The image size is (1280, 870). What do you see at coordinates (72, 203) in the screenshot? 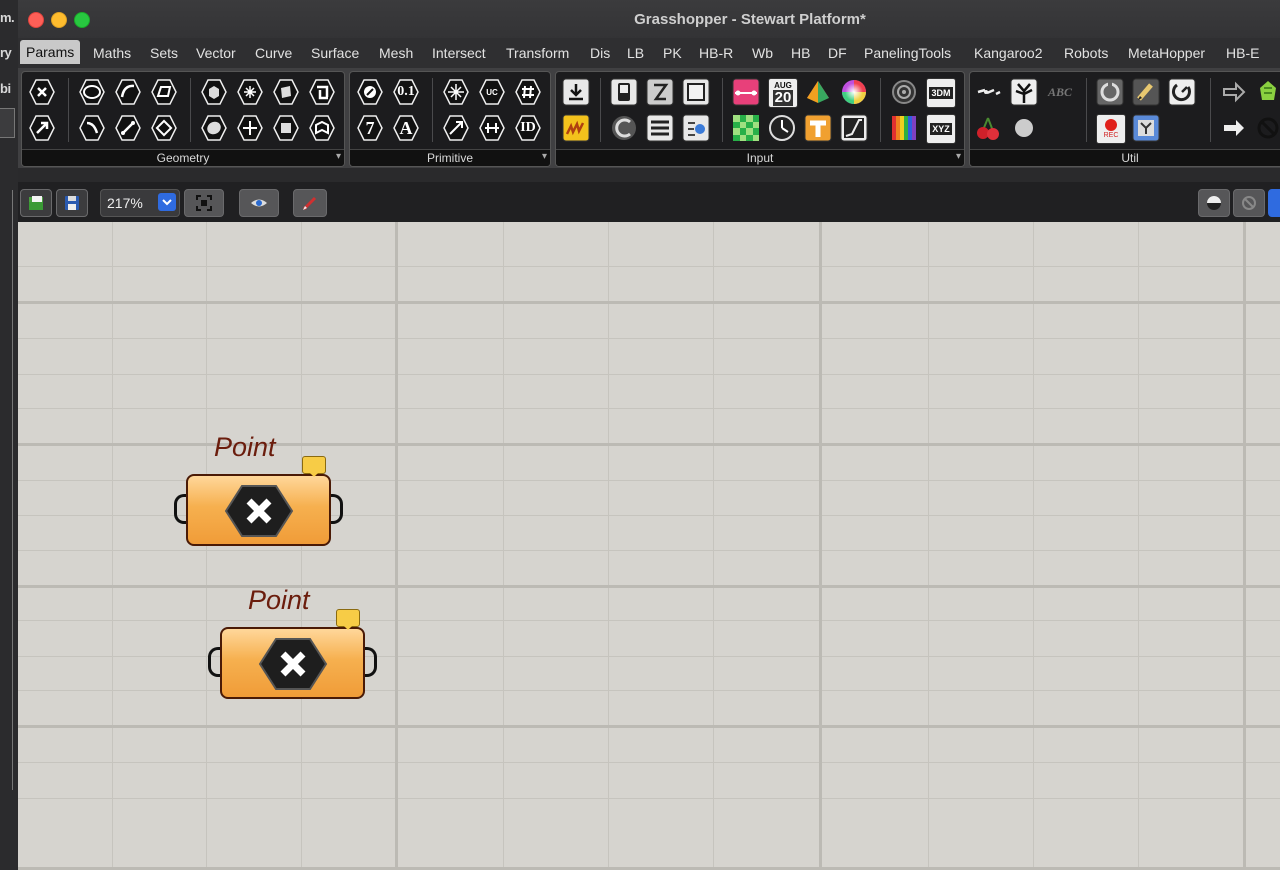
I see `save-file-button` at bounding box center [72, 203].